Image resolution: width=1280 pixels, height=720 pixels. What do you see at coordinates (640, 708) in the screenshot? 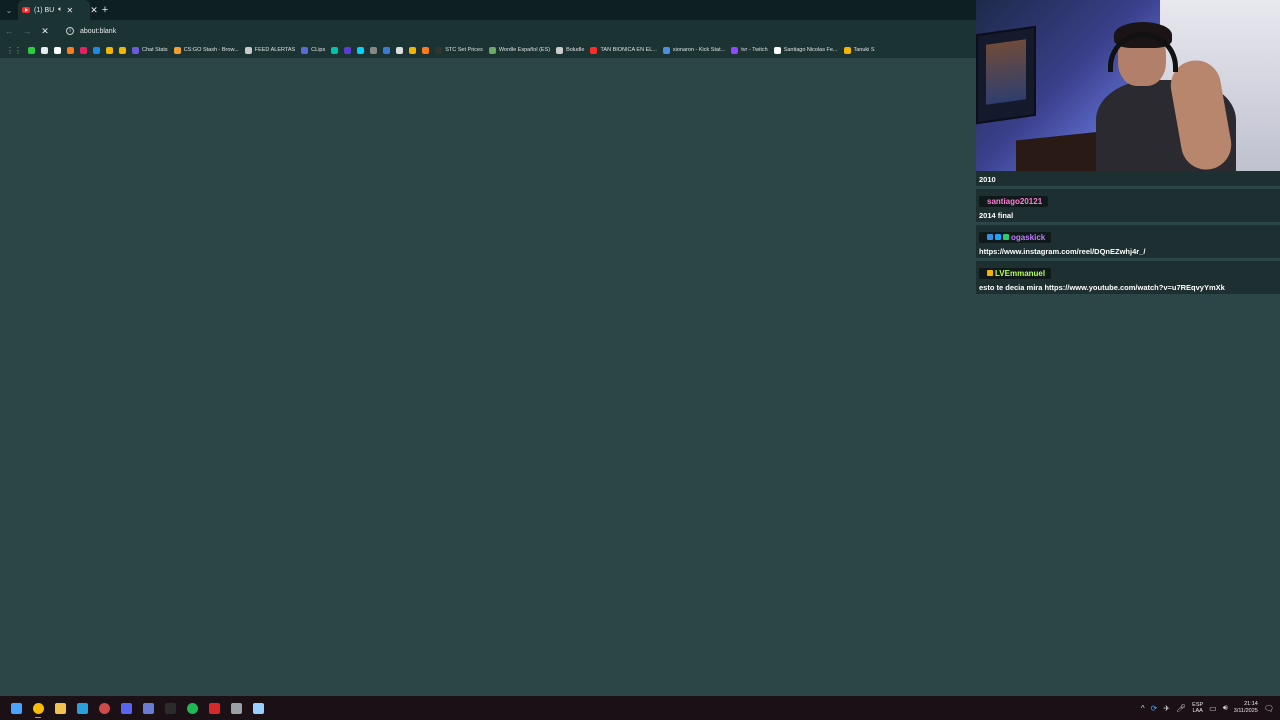
I see `taskbar: ^ ⟳ ✈ 🎤︎ ESP LAA ▭ 🔊︎ 21:14 3/11/2025 🗨︎` at bounding box center [640, 708].